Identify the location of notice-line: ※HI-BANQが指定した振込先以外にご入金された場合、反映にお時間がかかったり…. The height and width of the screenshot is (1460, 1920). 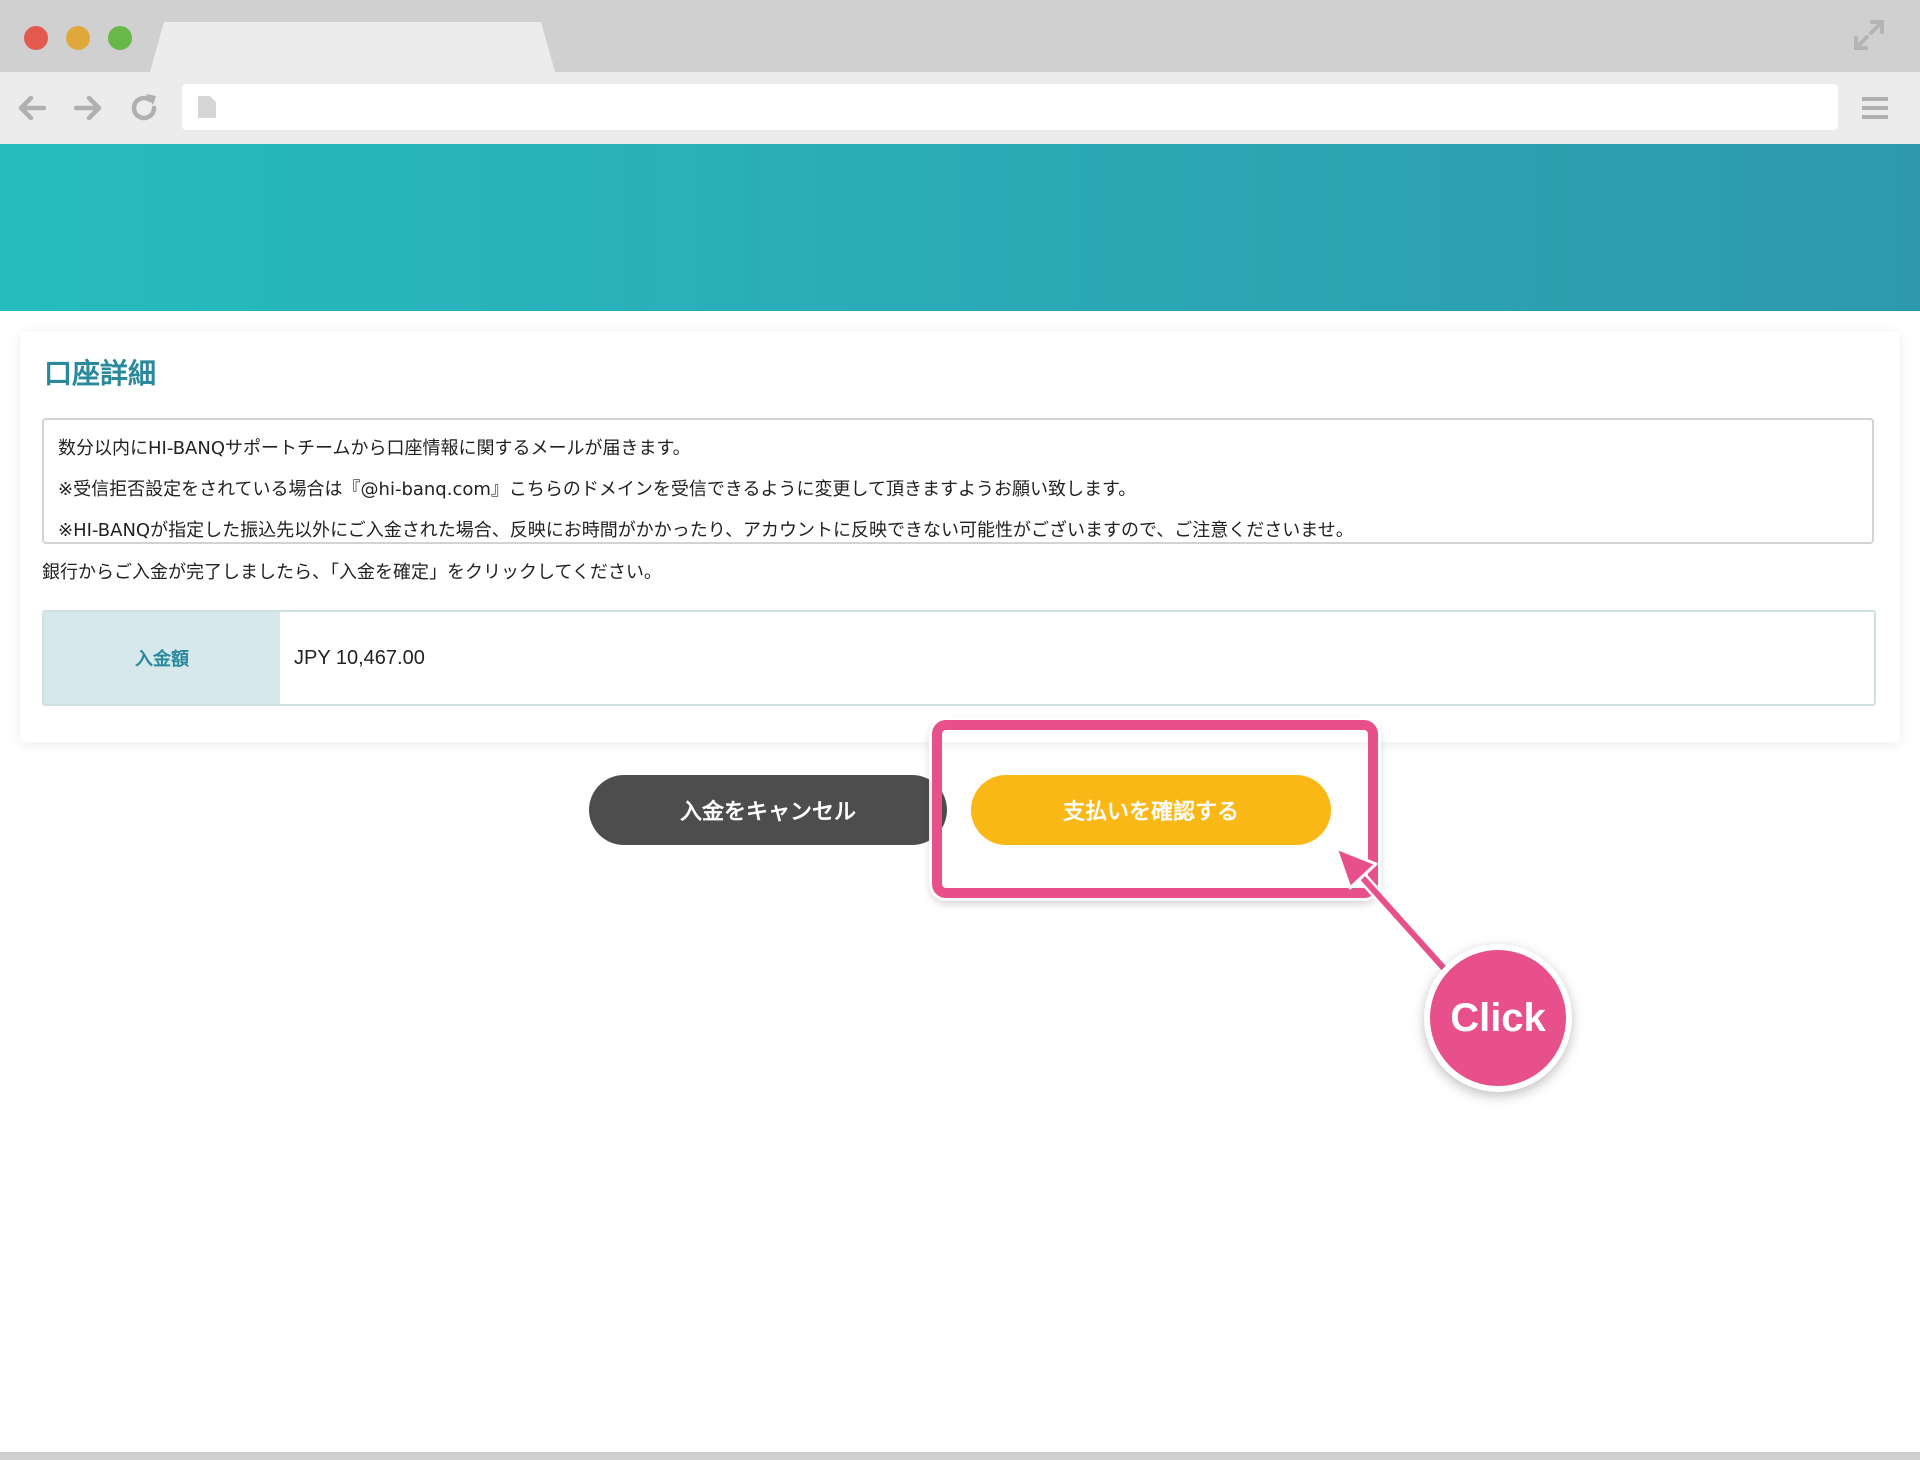
(706, 530).